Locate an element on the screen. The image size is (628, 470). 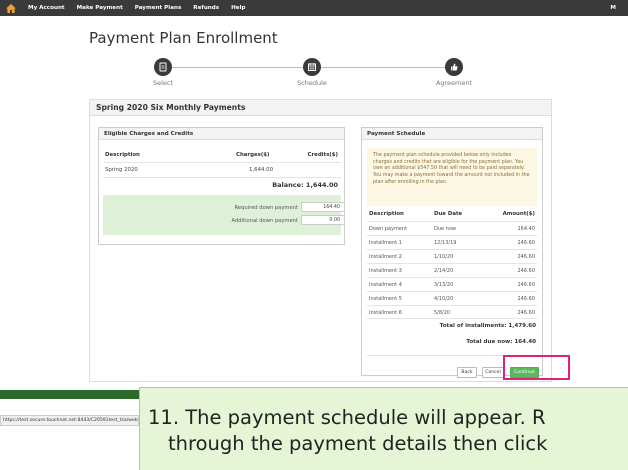
thumbs-up-icon is located at coordinates (454, 67).